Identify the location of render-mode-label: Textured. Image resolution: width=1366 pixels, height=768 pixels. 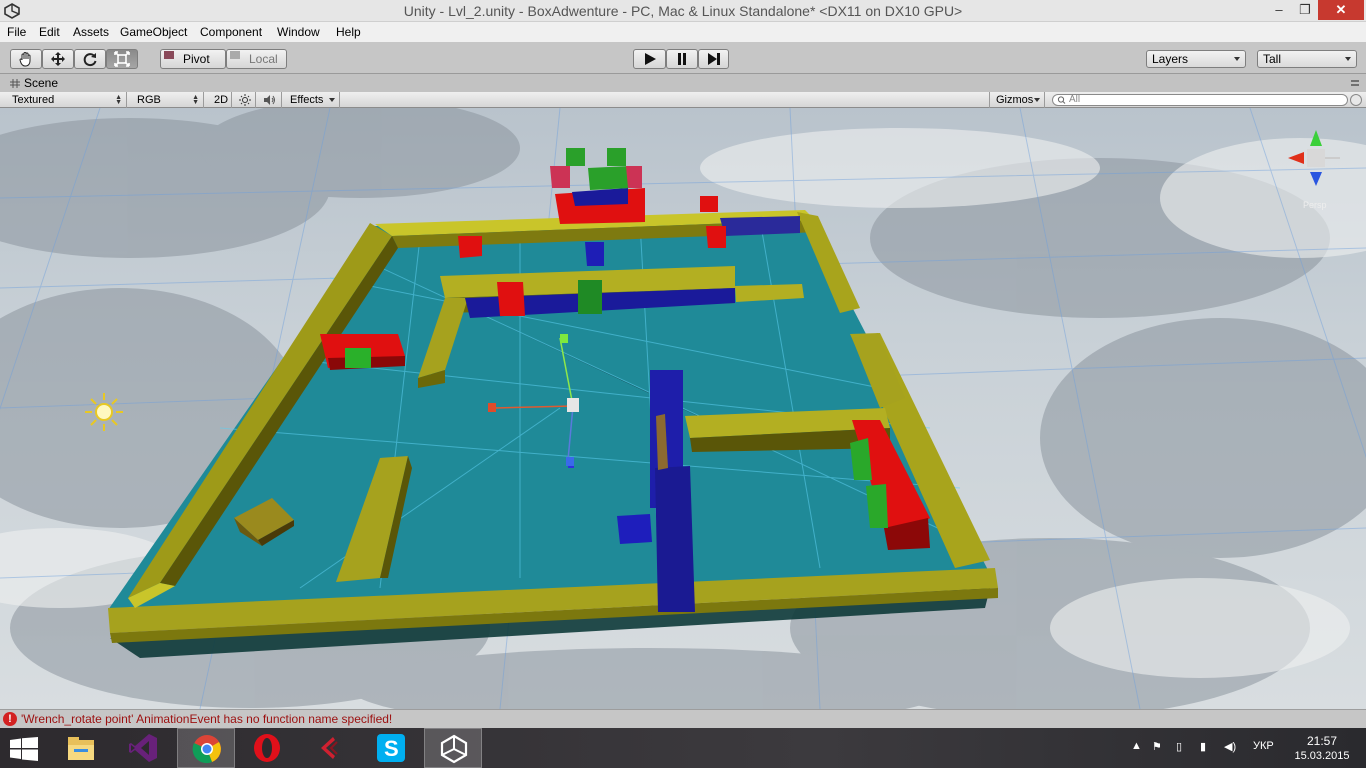
(33, 100).